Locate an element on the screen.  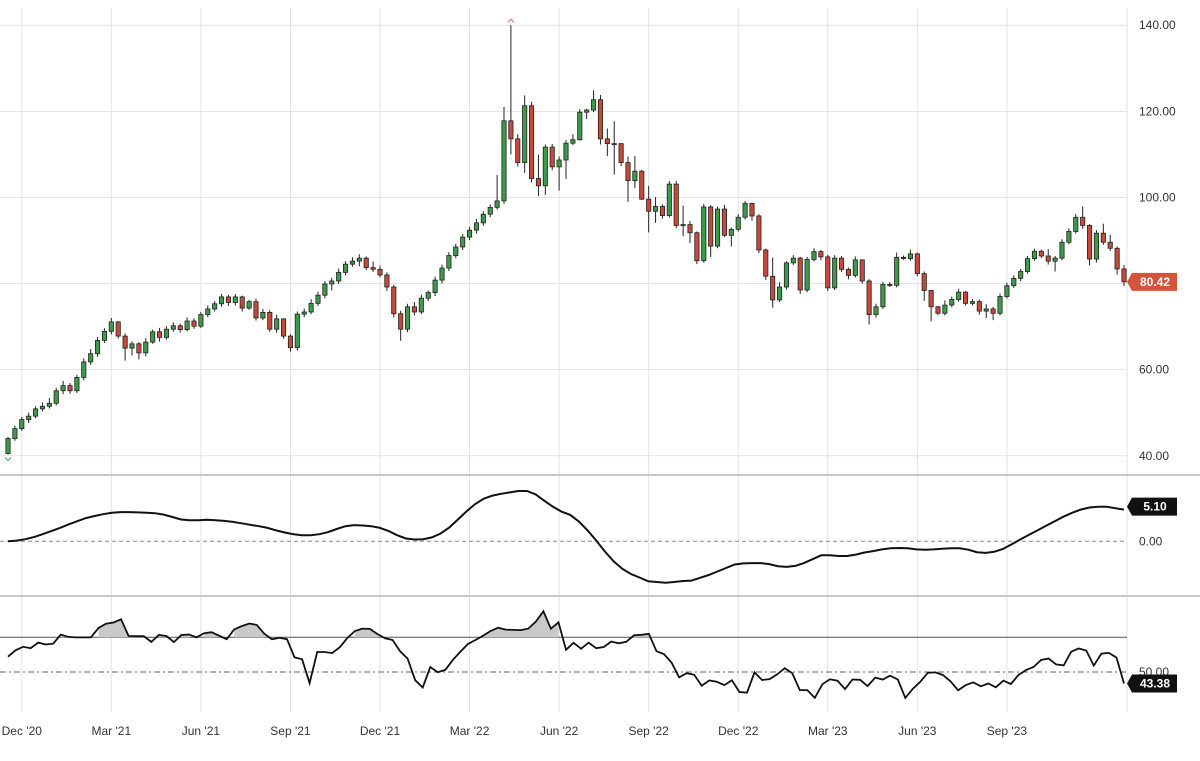
x-tick-label: Jun '23 is located at coordinates (917, 731).